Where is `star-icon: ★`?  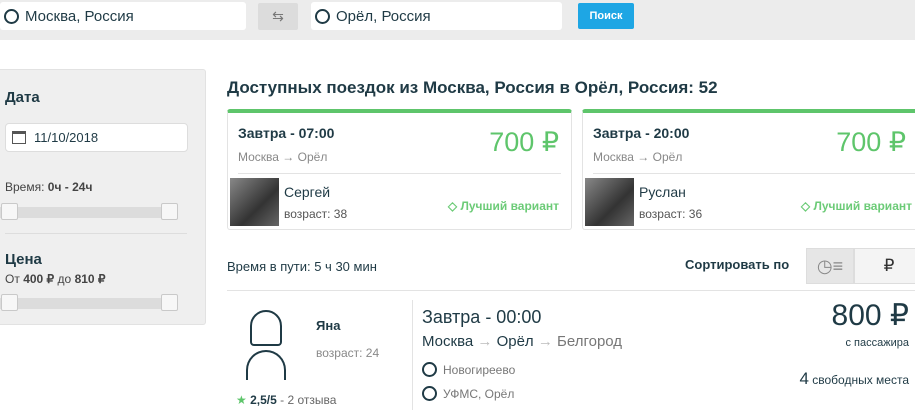 star-icon: ★ is located at coordinates (241, 400).